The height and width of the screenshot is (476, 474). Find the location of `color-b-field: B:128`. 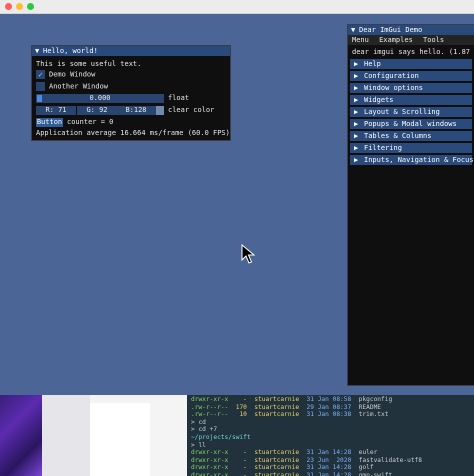

color-b-field: B:128 is located at coordinates (136, 110).